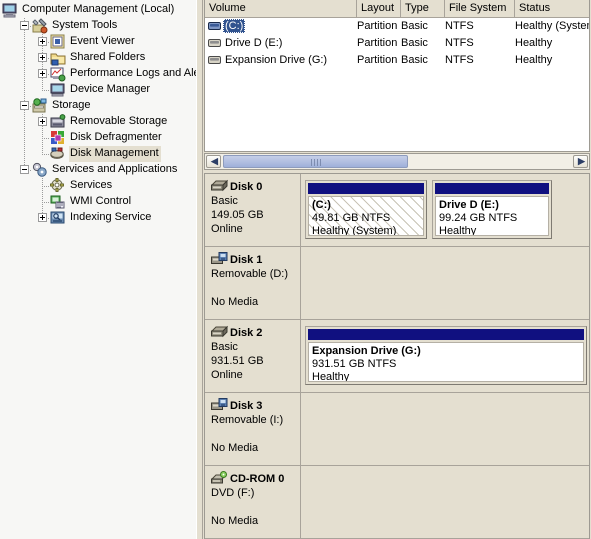  What do you see at coordinates (58, 122) in the screenshot?
I see `removable-storage-icon` at bounding box center [58, 122].